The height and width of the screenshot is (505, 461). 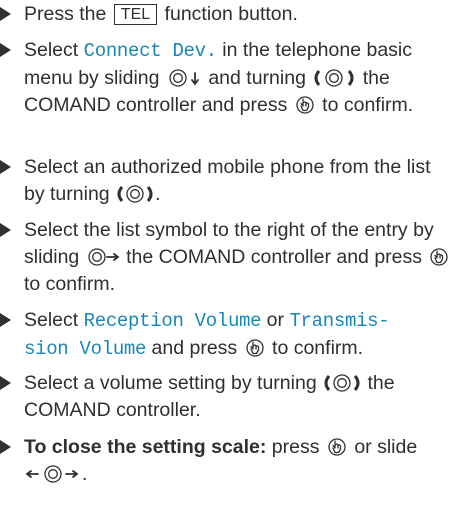 What do you see at coordinates (184, 78) in the screenshot?
I see `controller-slide-down-icon` at bounding box center [184, 78].